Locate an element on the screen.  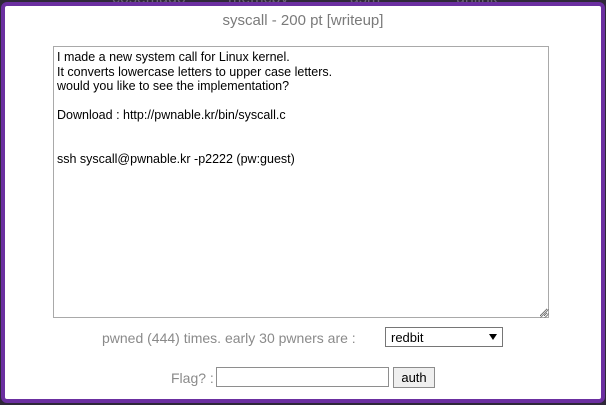
flag-input is located at coordinates (302, 377).